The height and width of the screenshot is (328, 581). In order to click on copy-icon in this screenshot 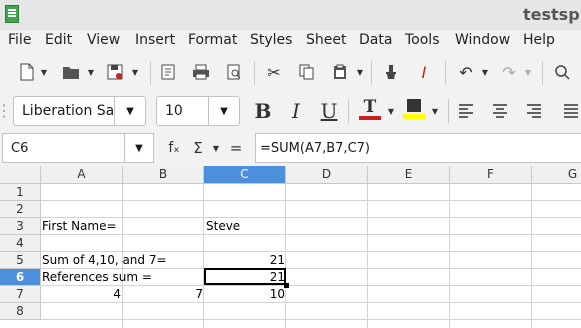, I will do `click(307, 72)`.